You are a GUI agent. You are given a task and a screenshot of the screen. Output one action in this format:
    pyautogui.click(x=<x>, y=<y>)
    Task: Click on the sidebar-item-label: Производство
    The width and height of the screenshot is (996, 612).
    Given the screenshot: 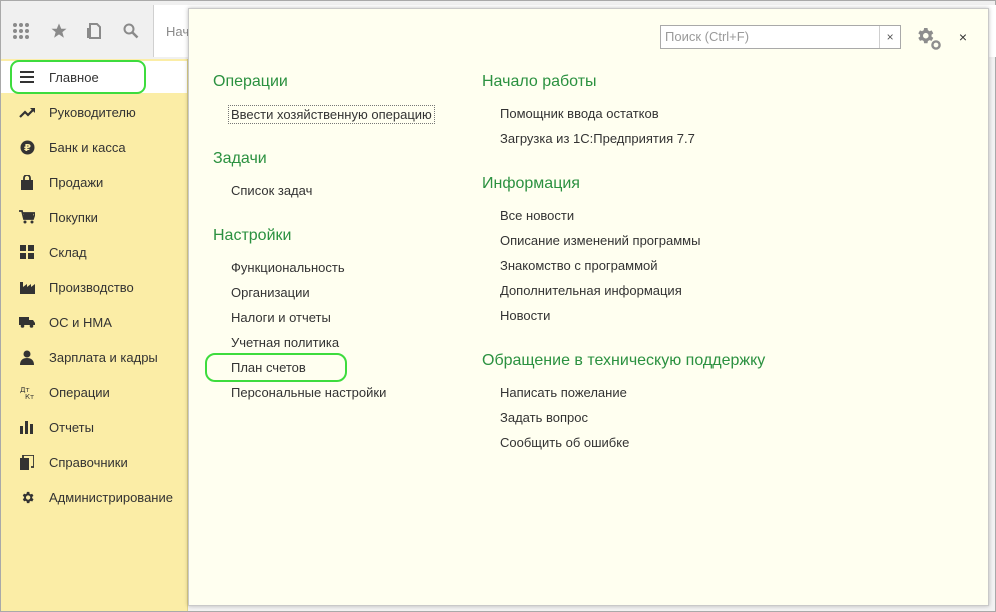 What is the action you would take?
    pyautogui.click(x=91, y=287)
    